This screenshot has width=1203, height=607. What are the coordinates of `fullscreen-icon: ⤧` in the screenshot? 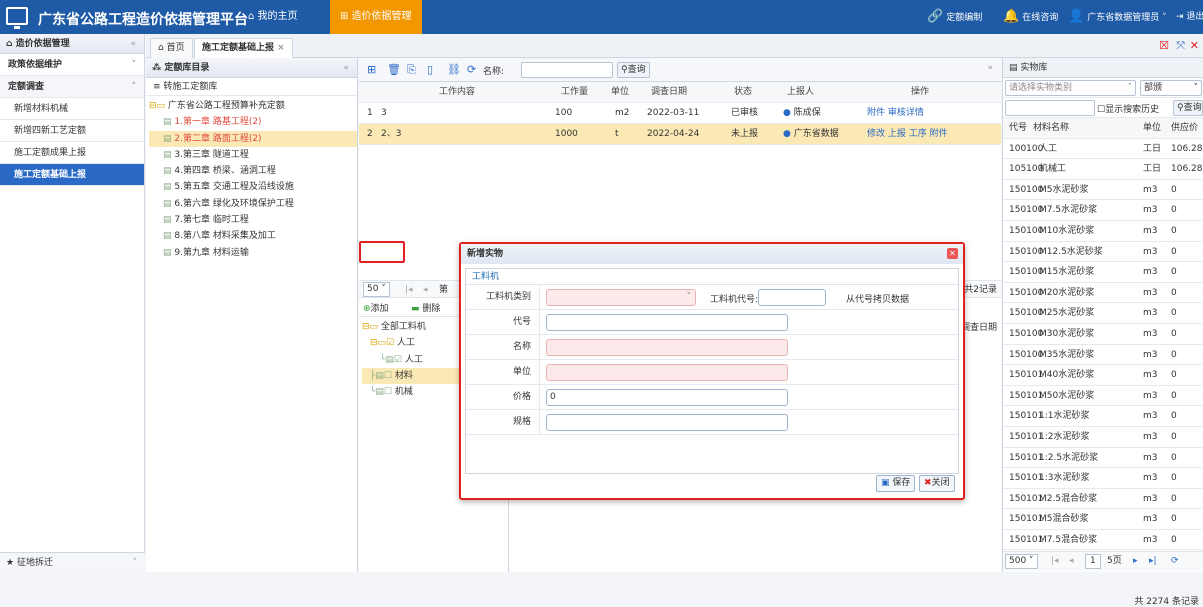 It's located at (1180, 46).